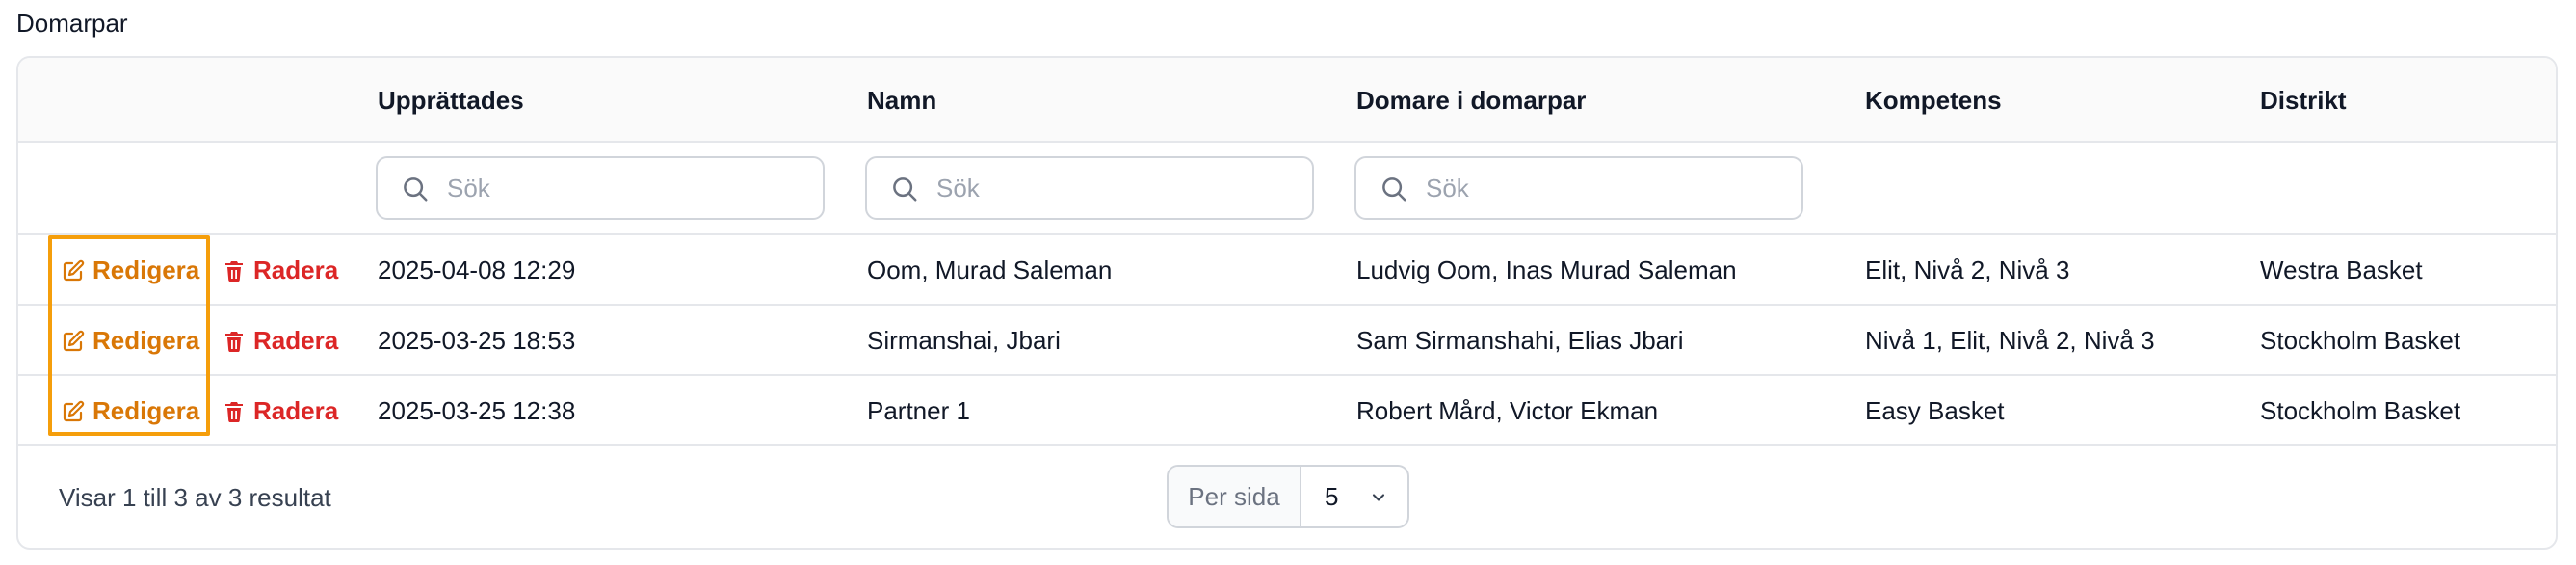 The width and height of the screenshot is (2576, 565). I want to click on search-established-input, so click(625, 188).